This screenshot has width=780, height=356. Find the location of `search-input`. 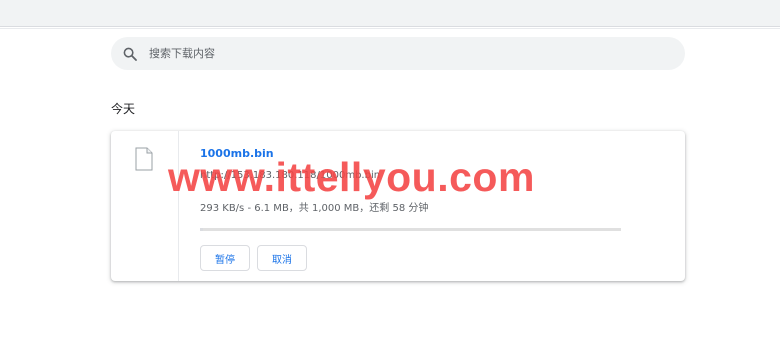

search-input is located at coordinates (399, 53).